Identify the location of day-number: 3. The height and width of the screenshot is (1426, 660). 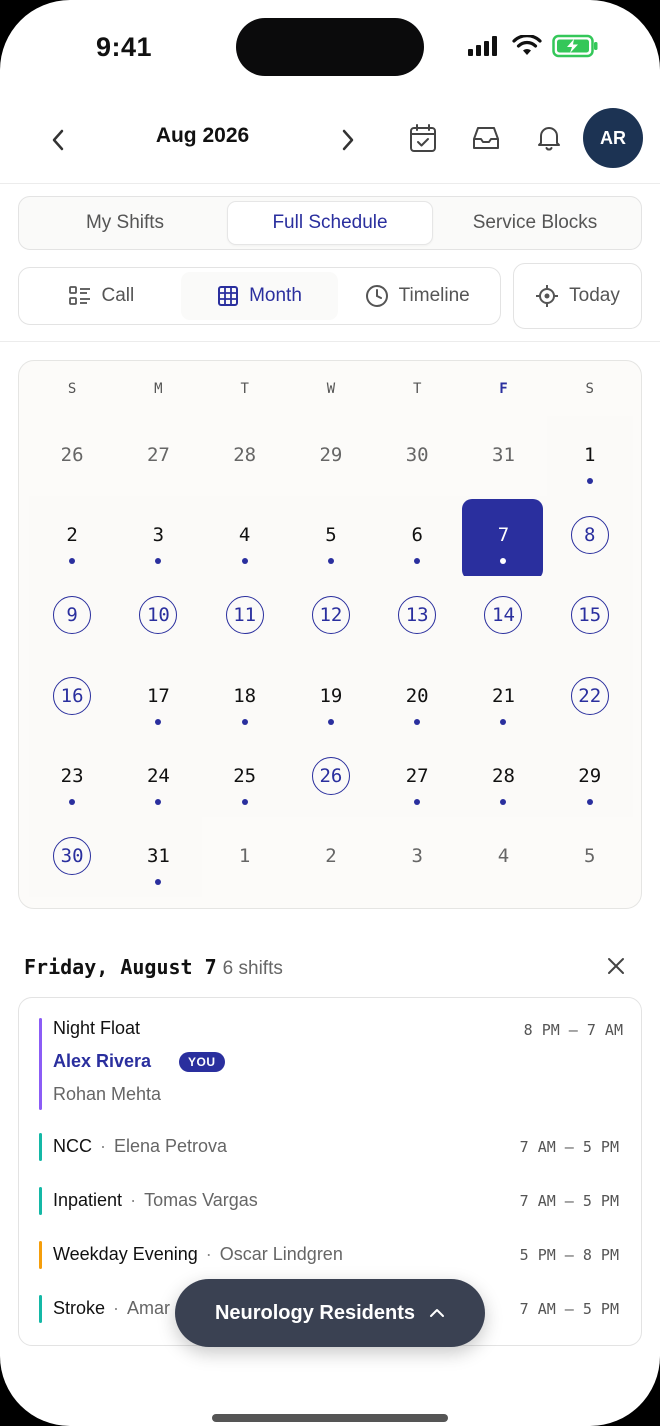
(417, 855).